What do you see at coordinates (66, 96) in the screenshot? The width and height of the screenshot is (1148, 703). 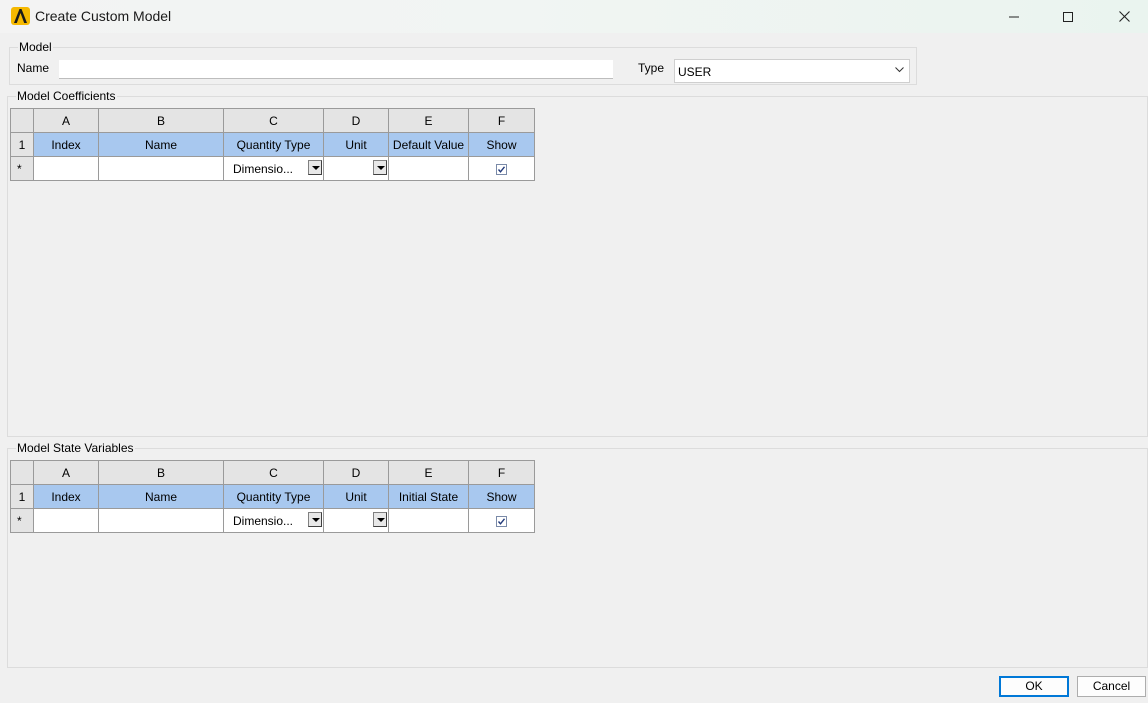 I see `coefficients-legend: Model Coefficients` at bounding box center [66, 96].